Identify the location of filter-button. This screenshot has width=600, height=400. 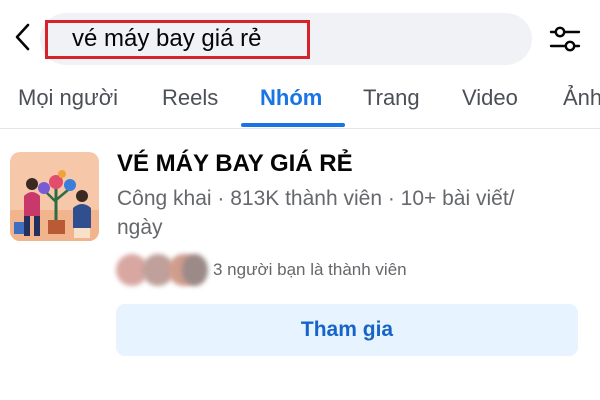
(565, 39).